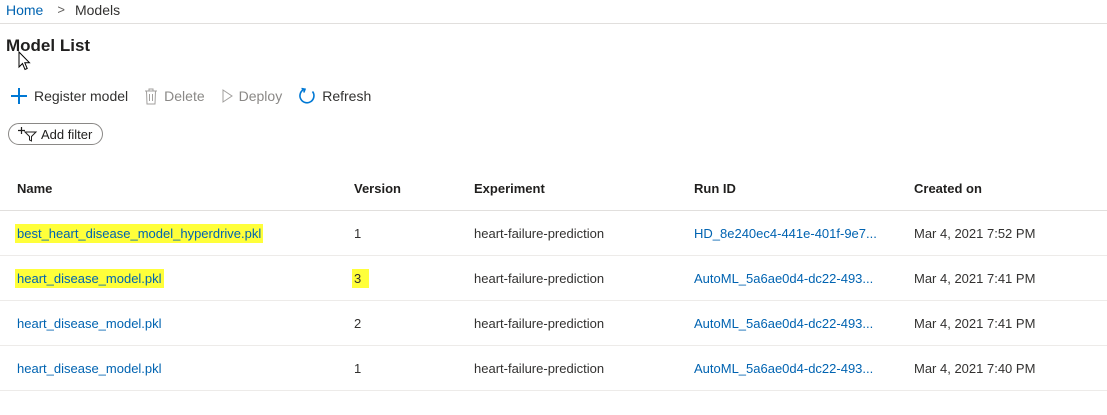 The width and height of the screenshot is (1107, 415). What do you see at coordinates (24, 61) in the screenshot?
I see `mouse-pointer-icon` at bounding box center [24, 61].